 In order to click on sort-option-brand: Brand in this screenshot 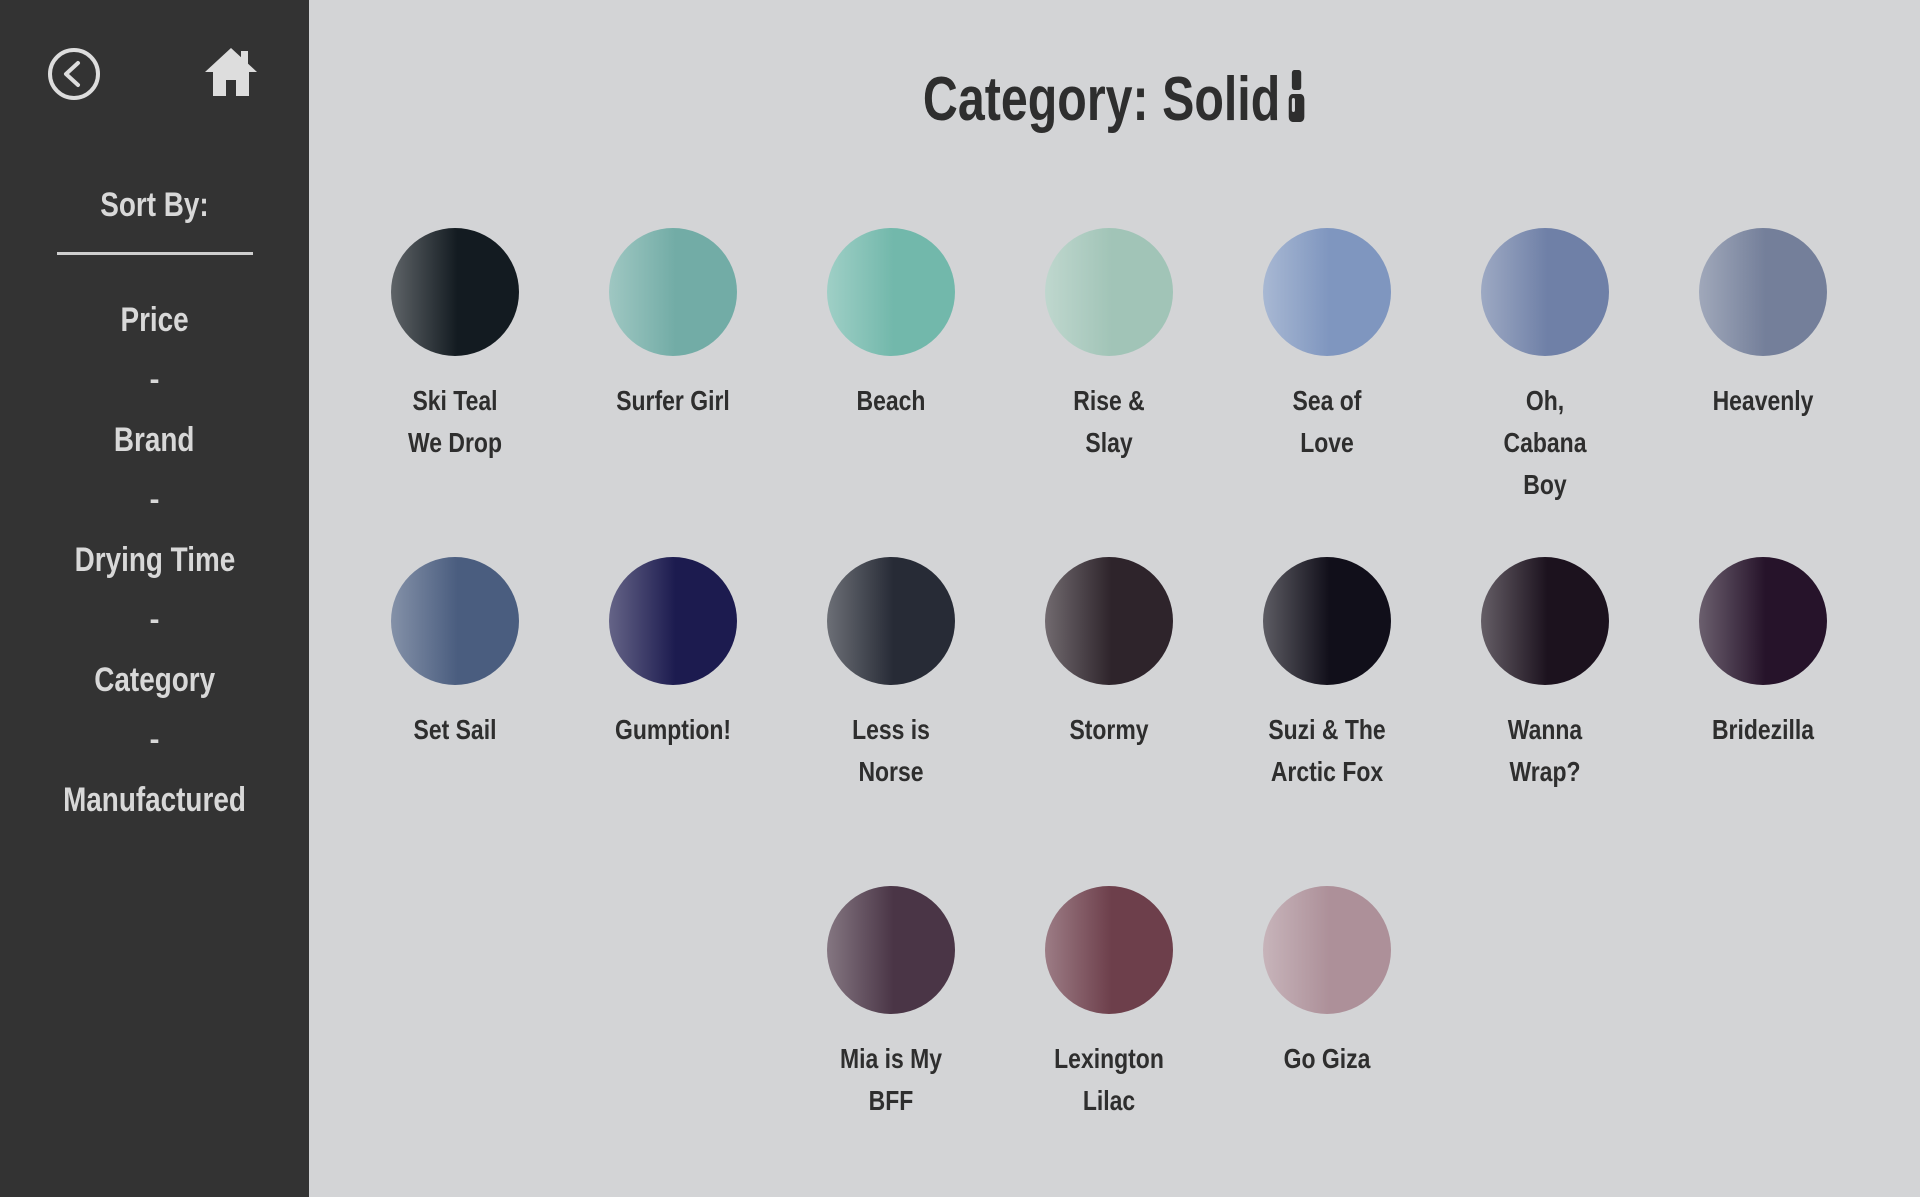, I will do `click(154, 440)`.